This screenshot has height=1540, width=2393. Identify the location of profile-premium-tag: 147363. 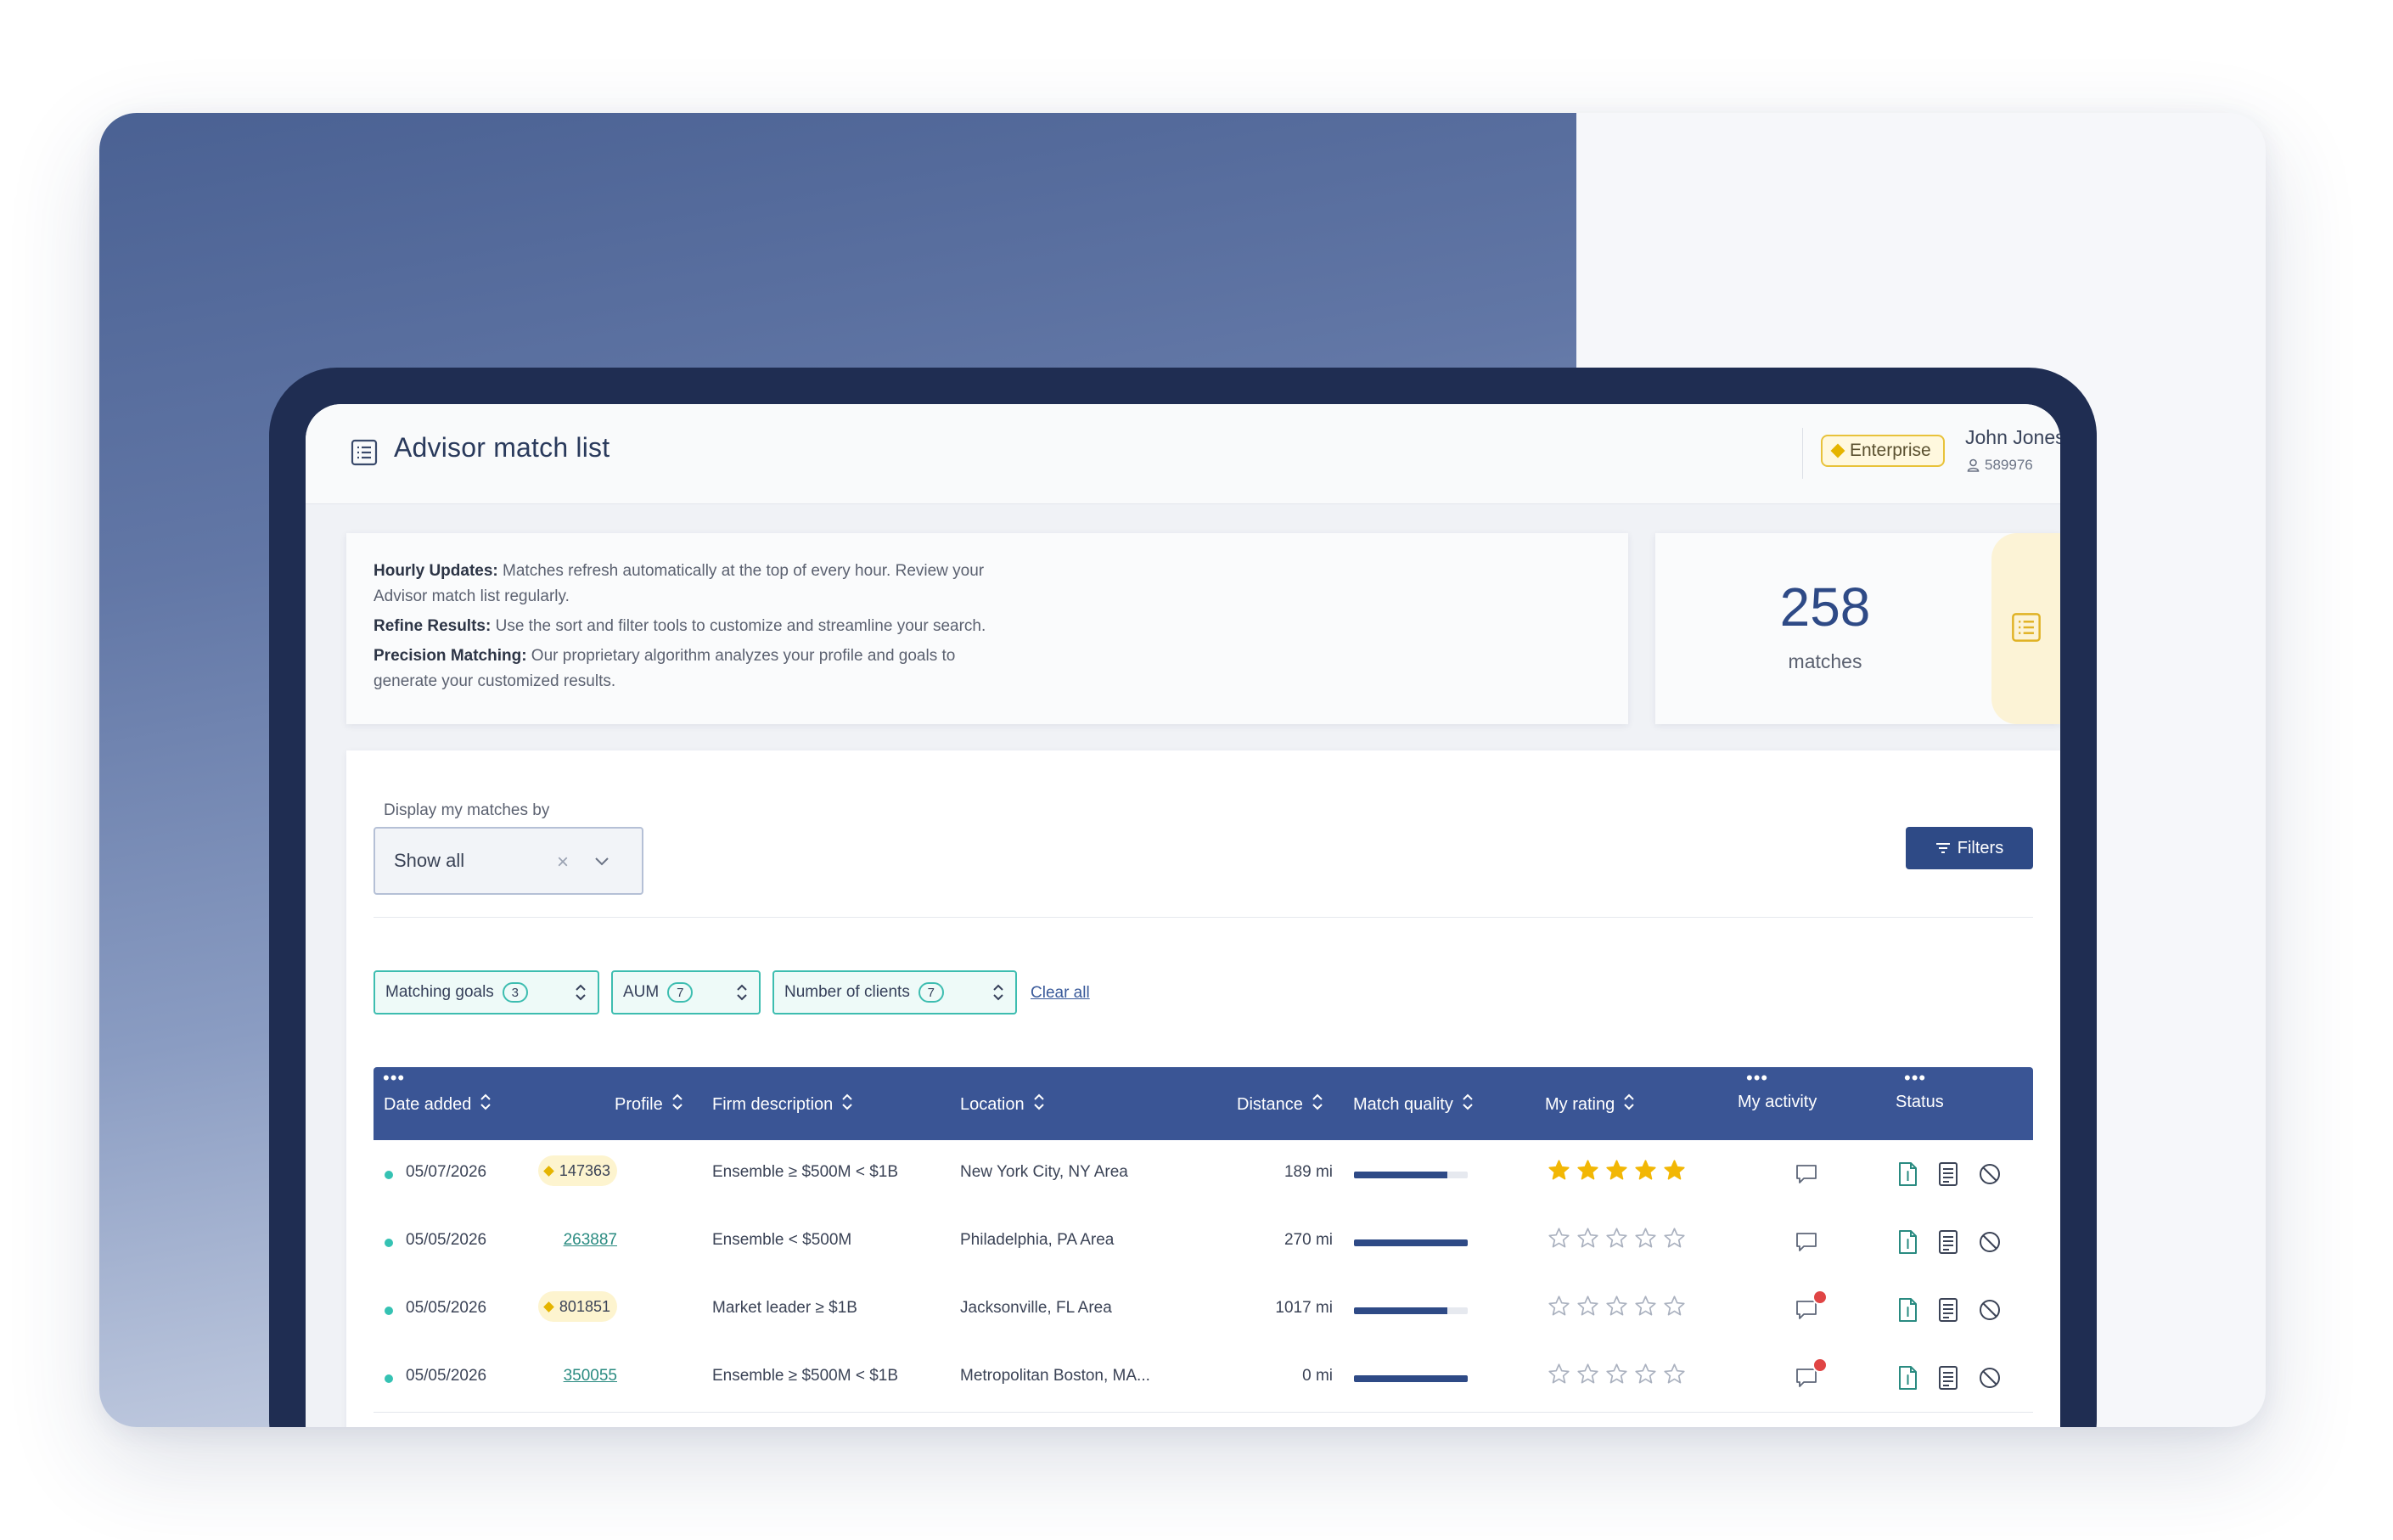
(577, 1170).